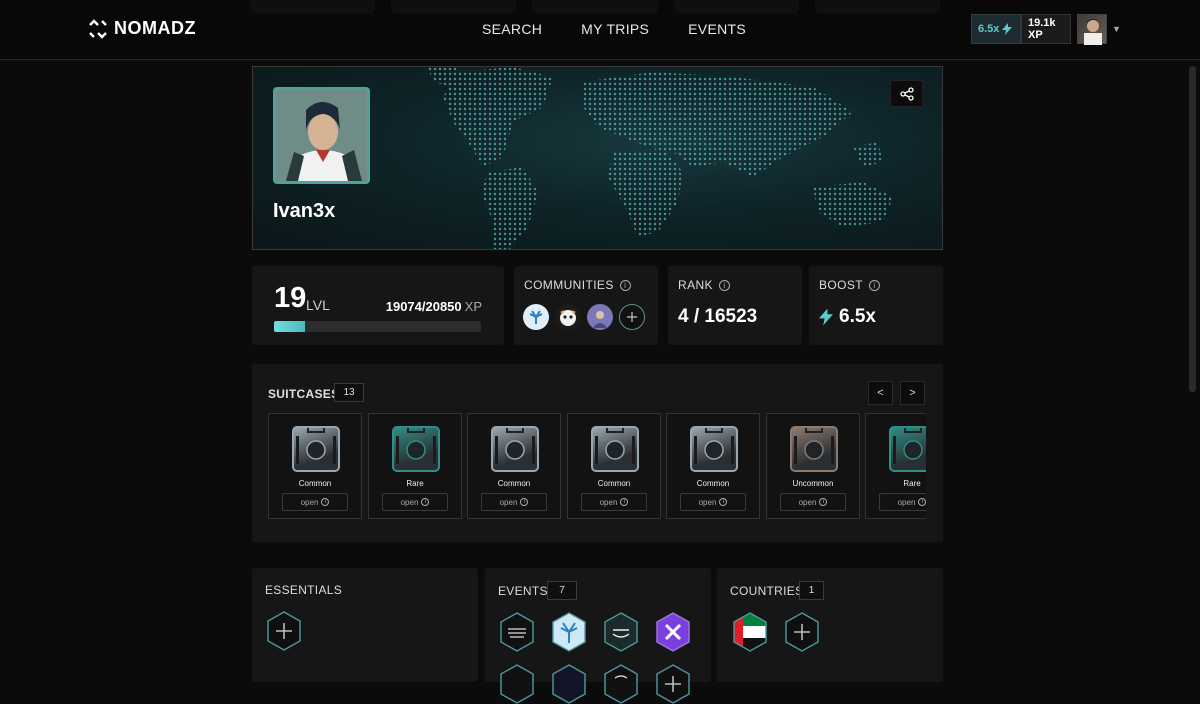 The height and width of the screenshot is (704, 1200). Describe the element at coordinates (813, 483) in the screenshot. I see `suitcase-rarity: Uncommon` at that location.